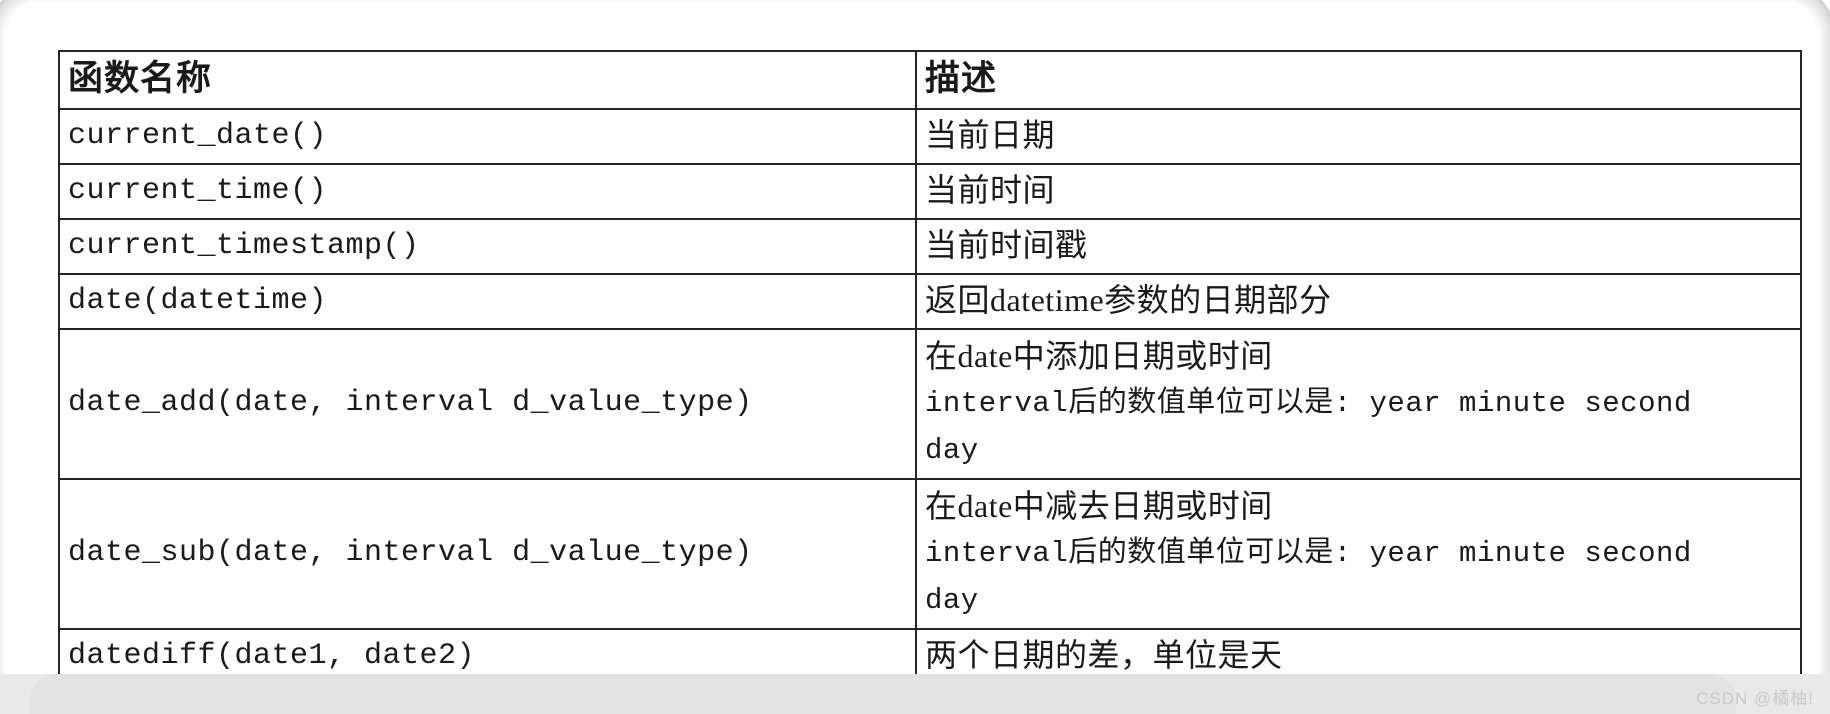  I want to click on description-line: 两个日期的差，单位是天, so click(1104, 655).